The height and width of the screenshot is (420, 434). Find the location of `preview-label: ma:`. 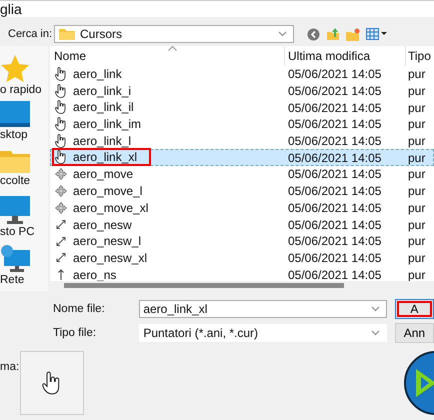

preview-label: ma: is located at coordinates (10, 367).